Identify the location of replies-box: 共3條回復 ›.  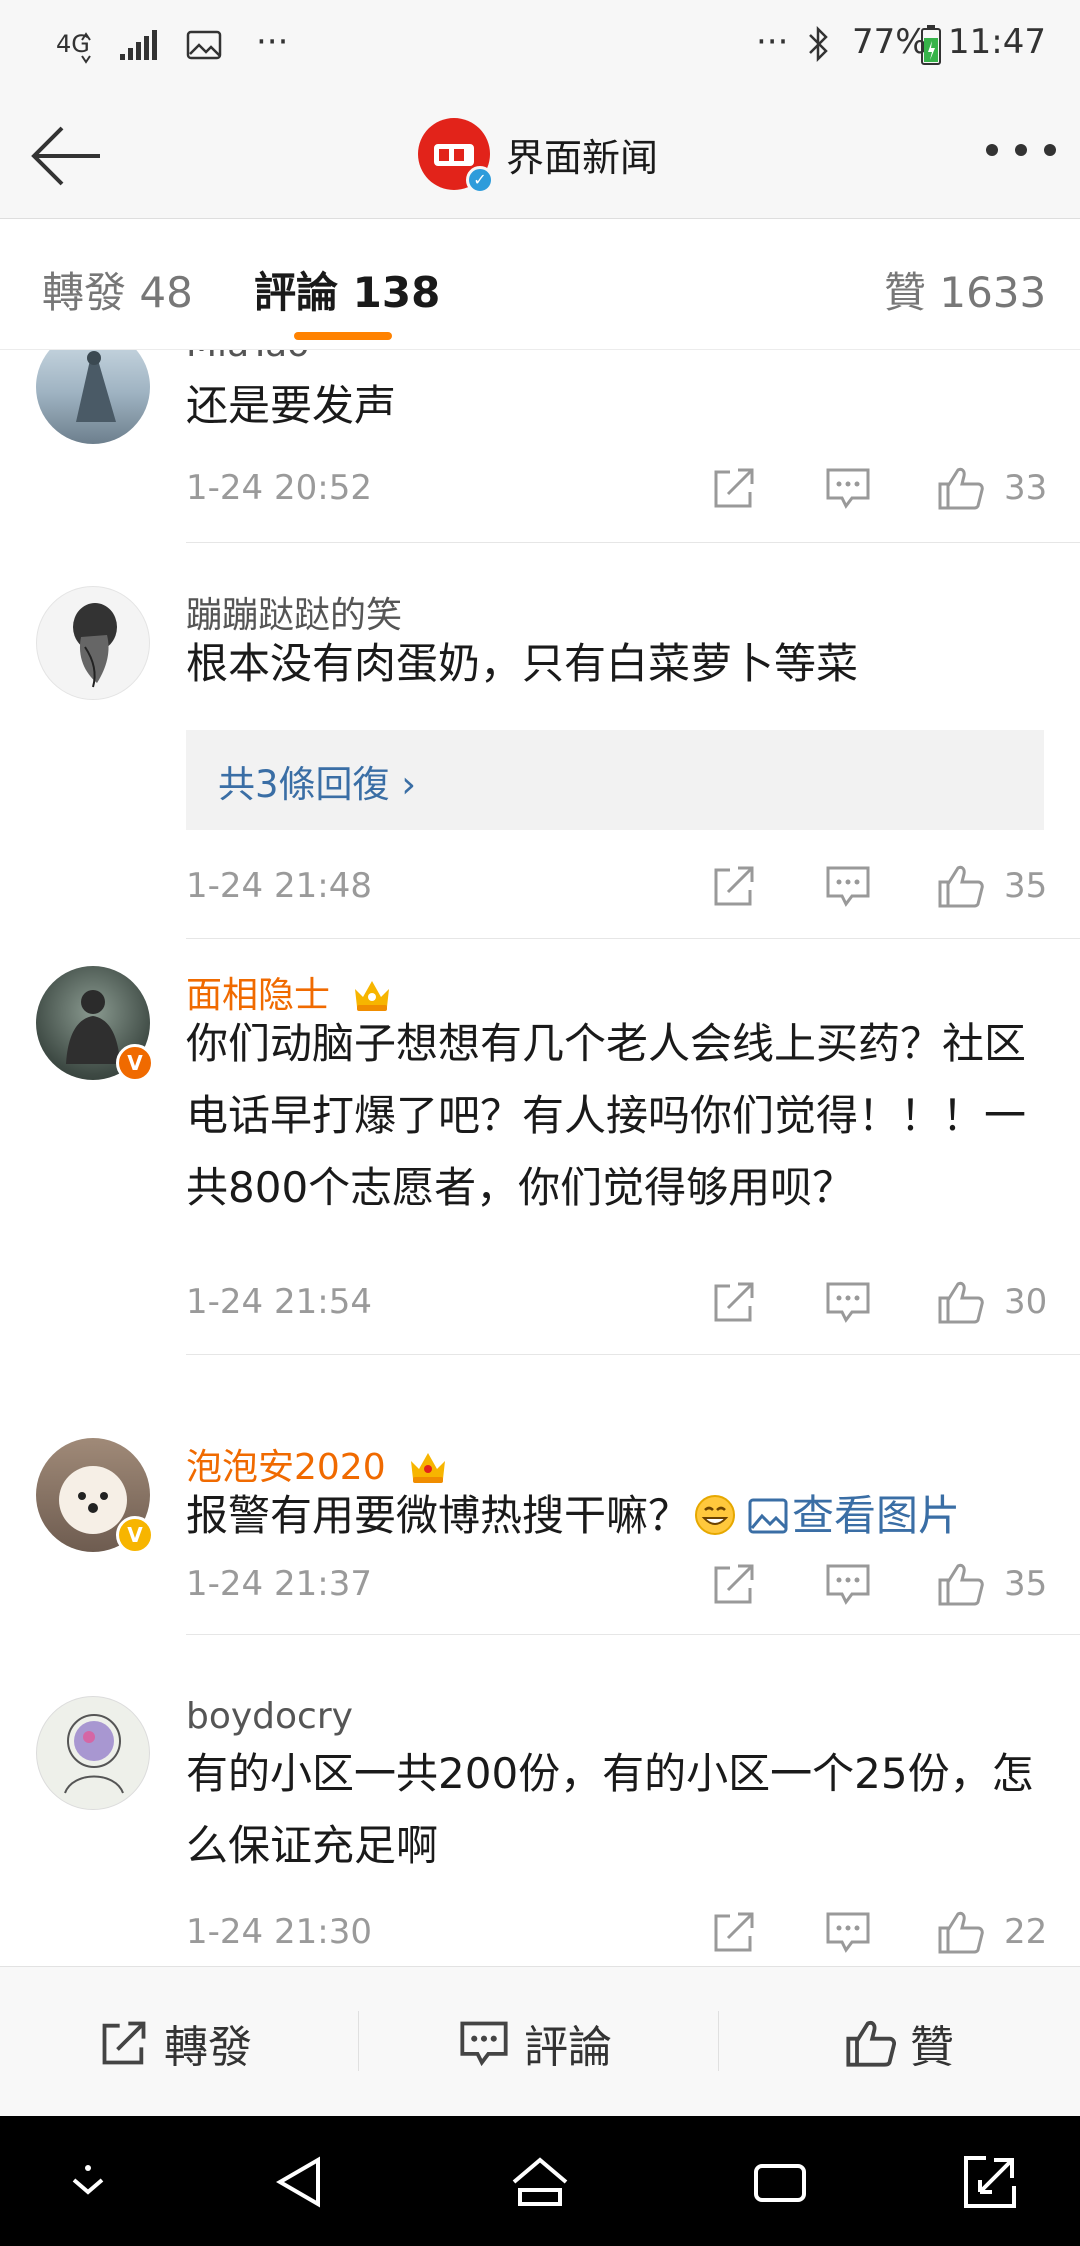
(615, 780).